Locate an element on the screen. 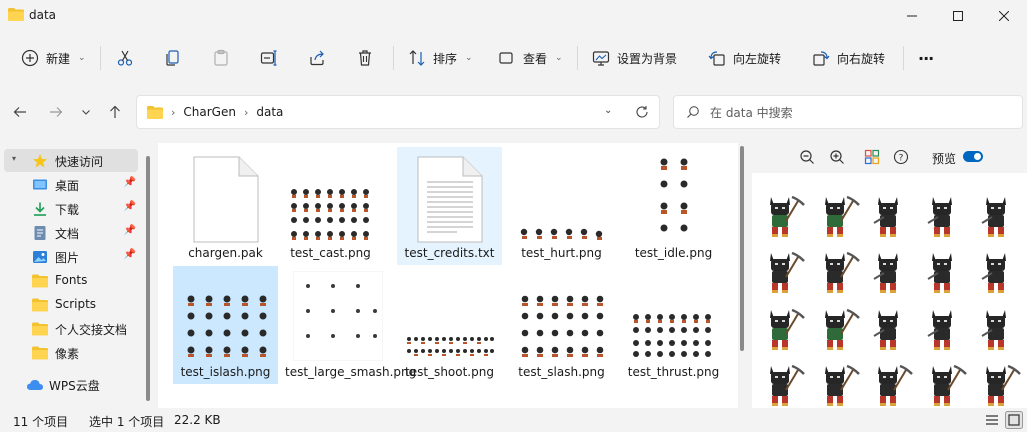 The image size is (1027, 432). sidebar-item-wps-cloud: WPS云盘 is located at coordinates (71, 384).